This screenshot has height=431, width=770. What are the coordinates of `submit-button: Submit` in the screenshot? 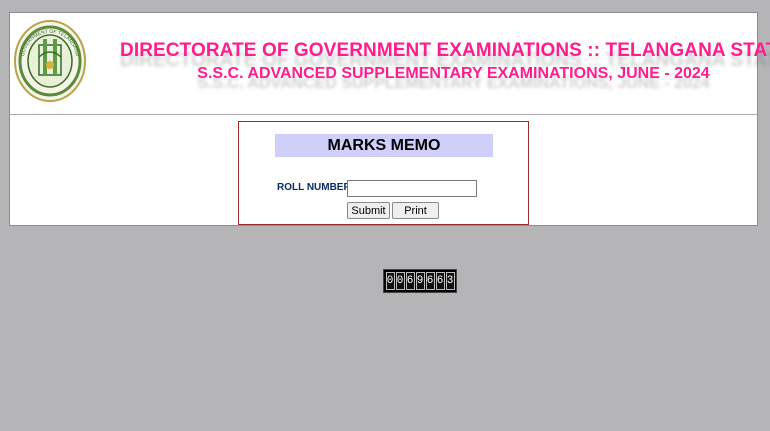 It's located at (368, 210).